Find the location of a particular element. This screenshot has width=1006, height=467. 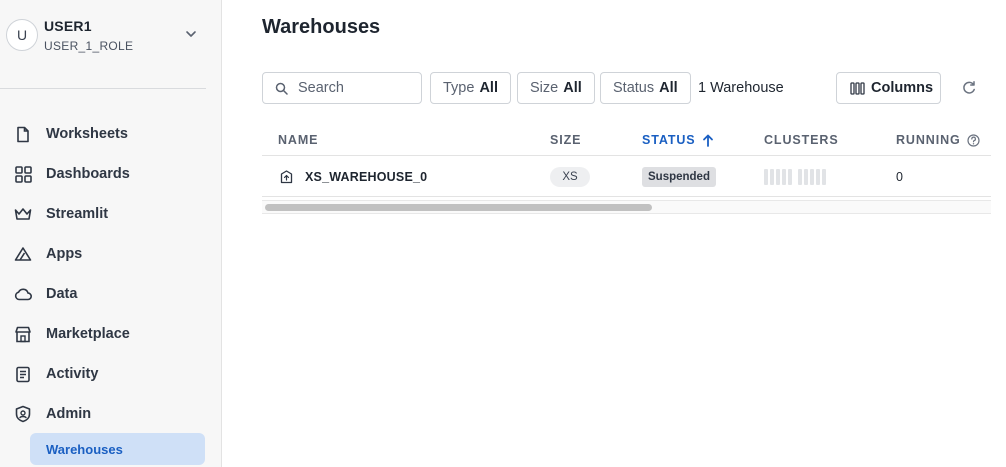

column-header-clusters: CLUSTERS is located at coordinates (801, 140).